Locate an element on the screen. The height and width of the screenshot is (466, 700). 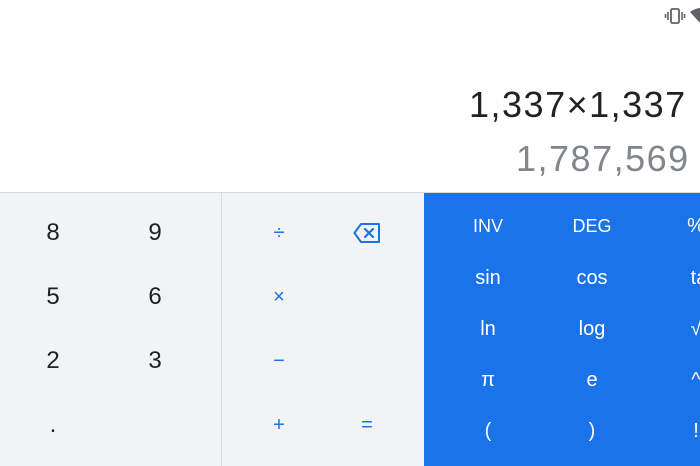
decimal-point-button: . is located at coordinates (53, 425).